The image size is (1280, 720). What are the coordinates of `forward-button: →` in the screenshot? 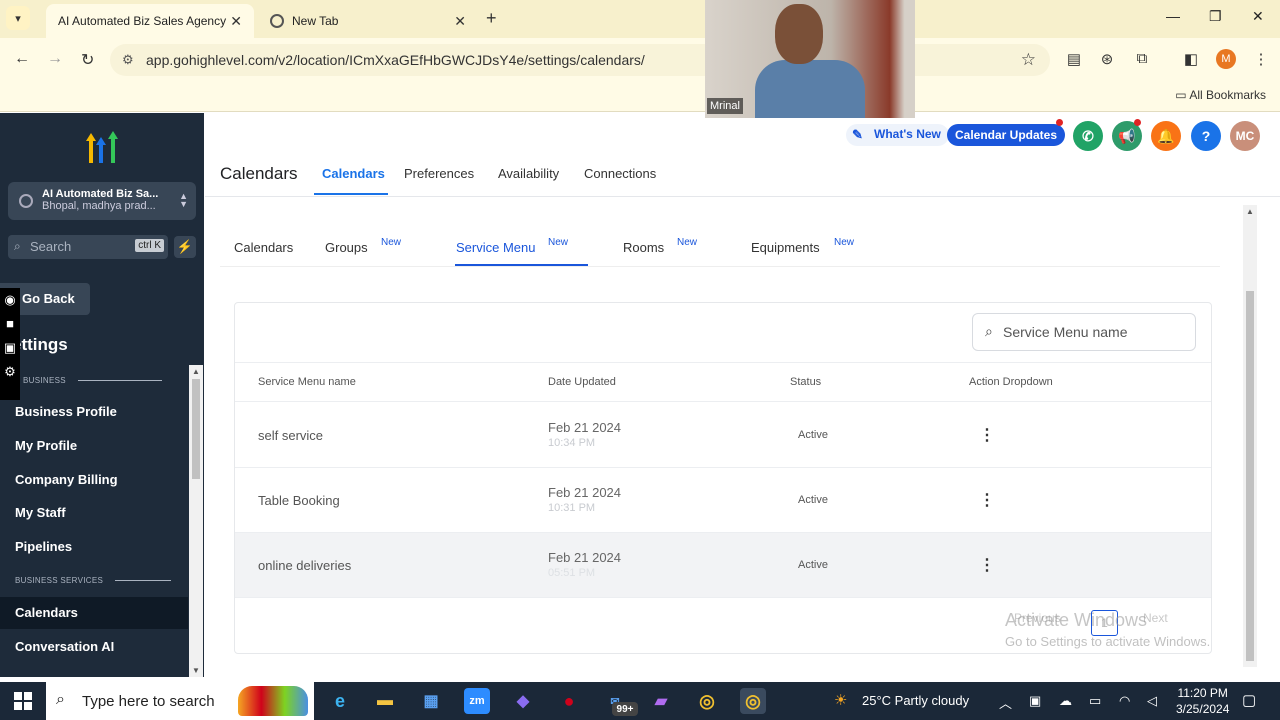 It's located at (55, 59).